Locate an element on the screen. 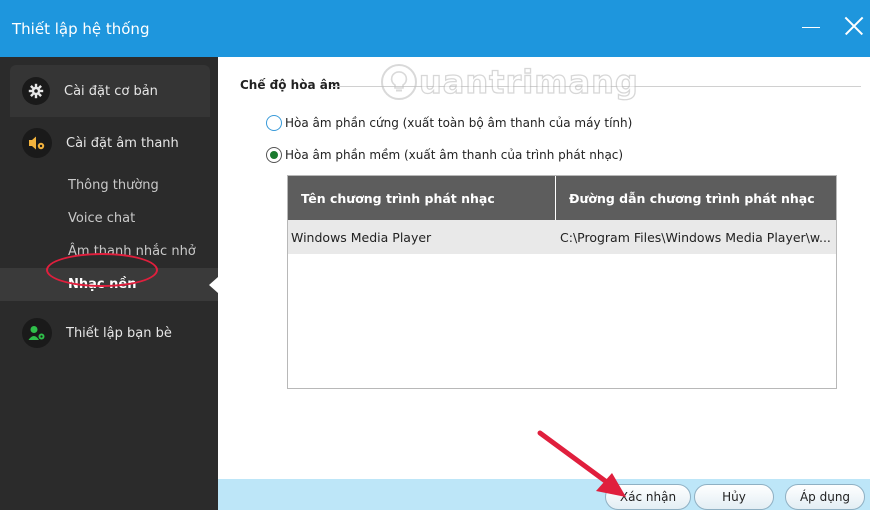  sidebar-item-label: Thiết lập bạn bè is located at coordinates (119, 333).